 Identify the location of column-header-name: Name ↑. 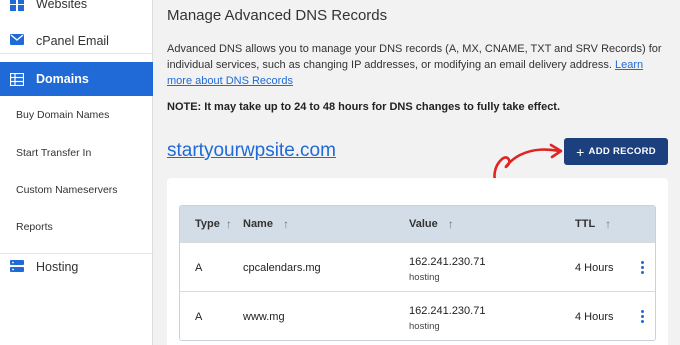
(266, 224).